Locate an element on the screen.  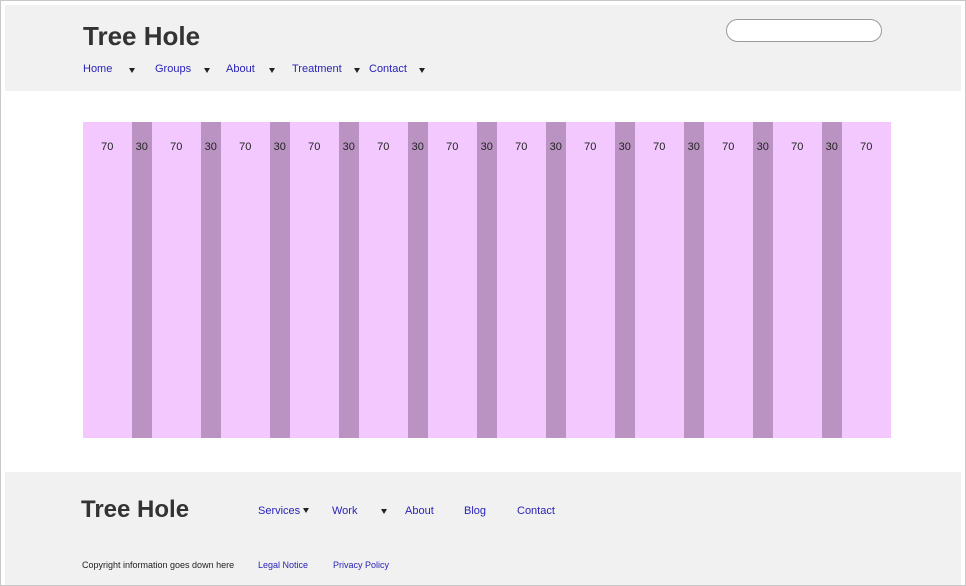
footer-nav-services: Services is located at coordinates (279, 511).